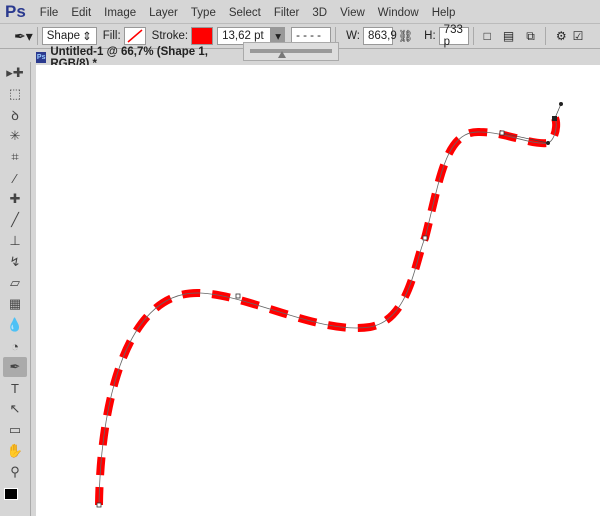 The image size is (600, 516). I want to click on selected-anchor-point, so click(554, 118).